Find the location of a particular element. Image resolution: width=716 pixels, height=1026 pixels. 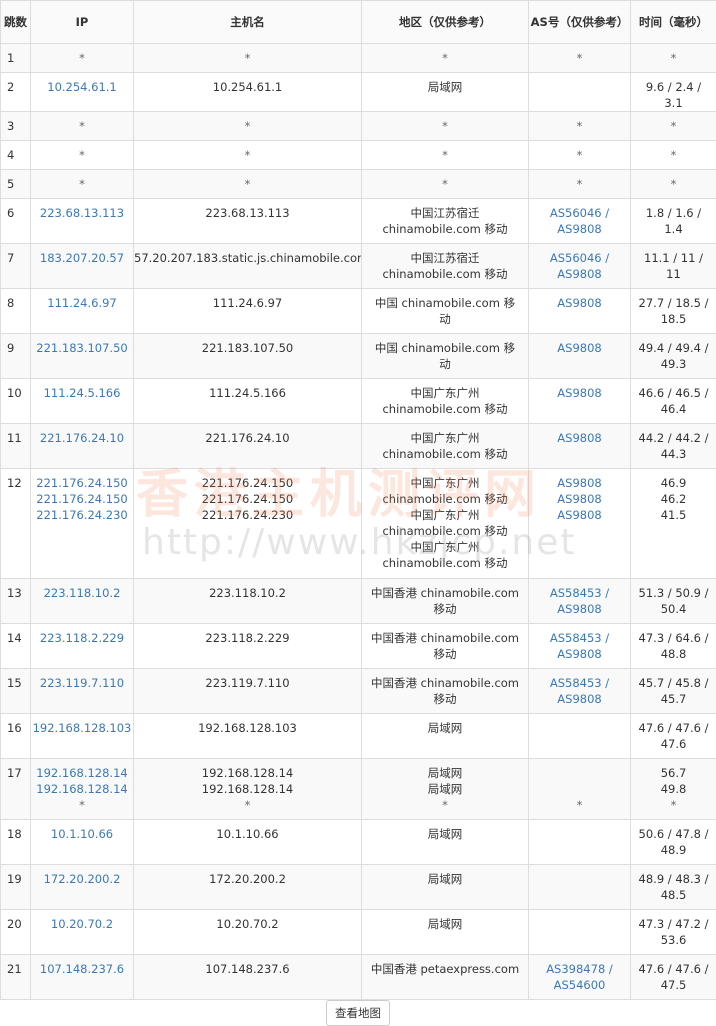

as-cell: * is located at coordinates (580, 789).